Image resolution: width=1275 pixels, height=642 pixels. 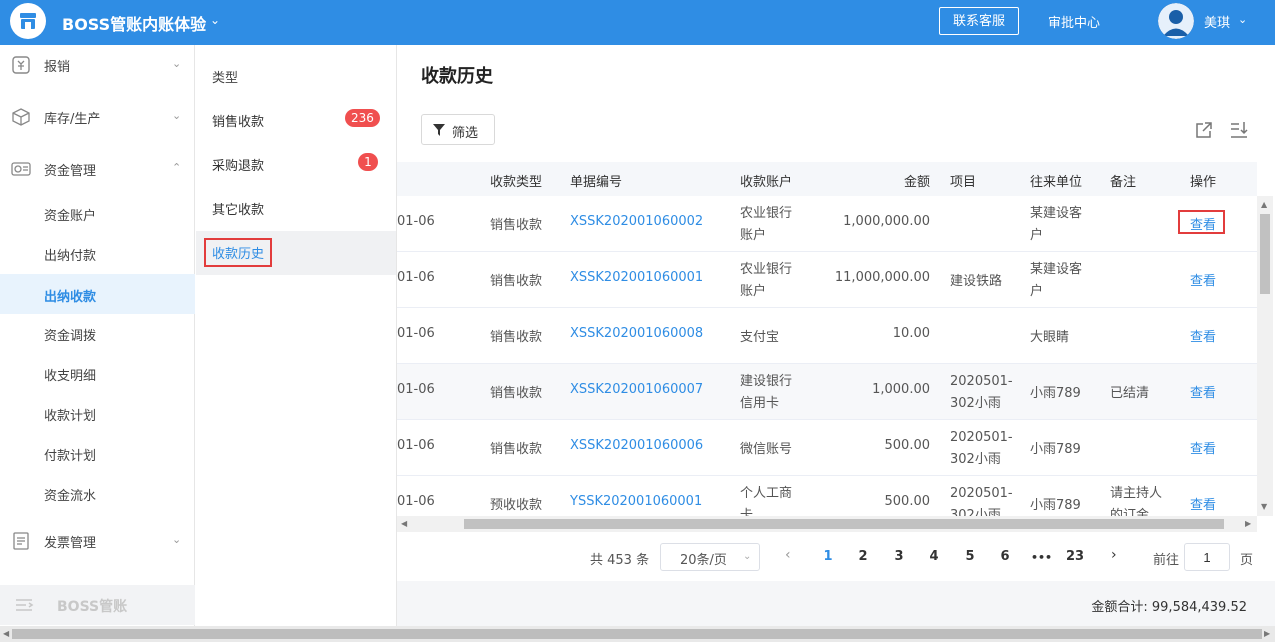 I want to click on funds-icon, so click(x=21, y=169).